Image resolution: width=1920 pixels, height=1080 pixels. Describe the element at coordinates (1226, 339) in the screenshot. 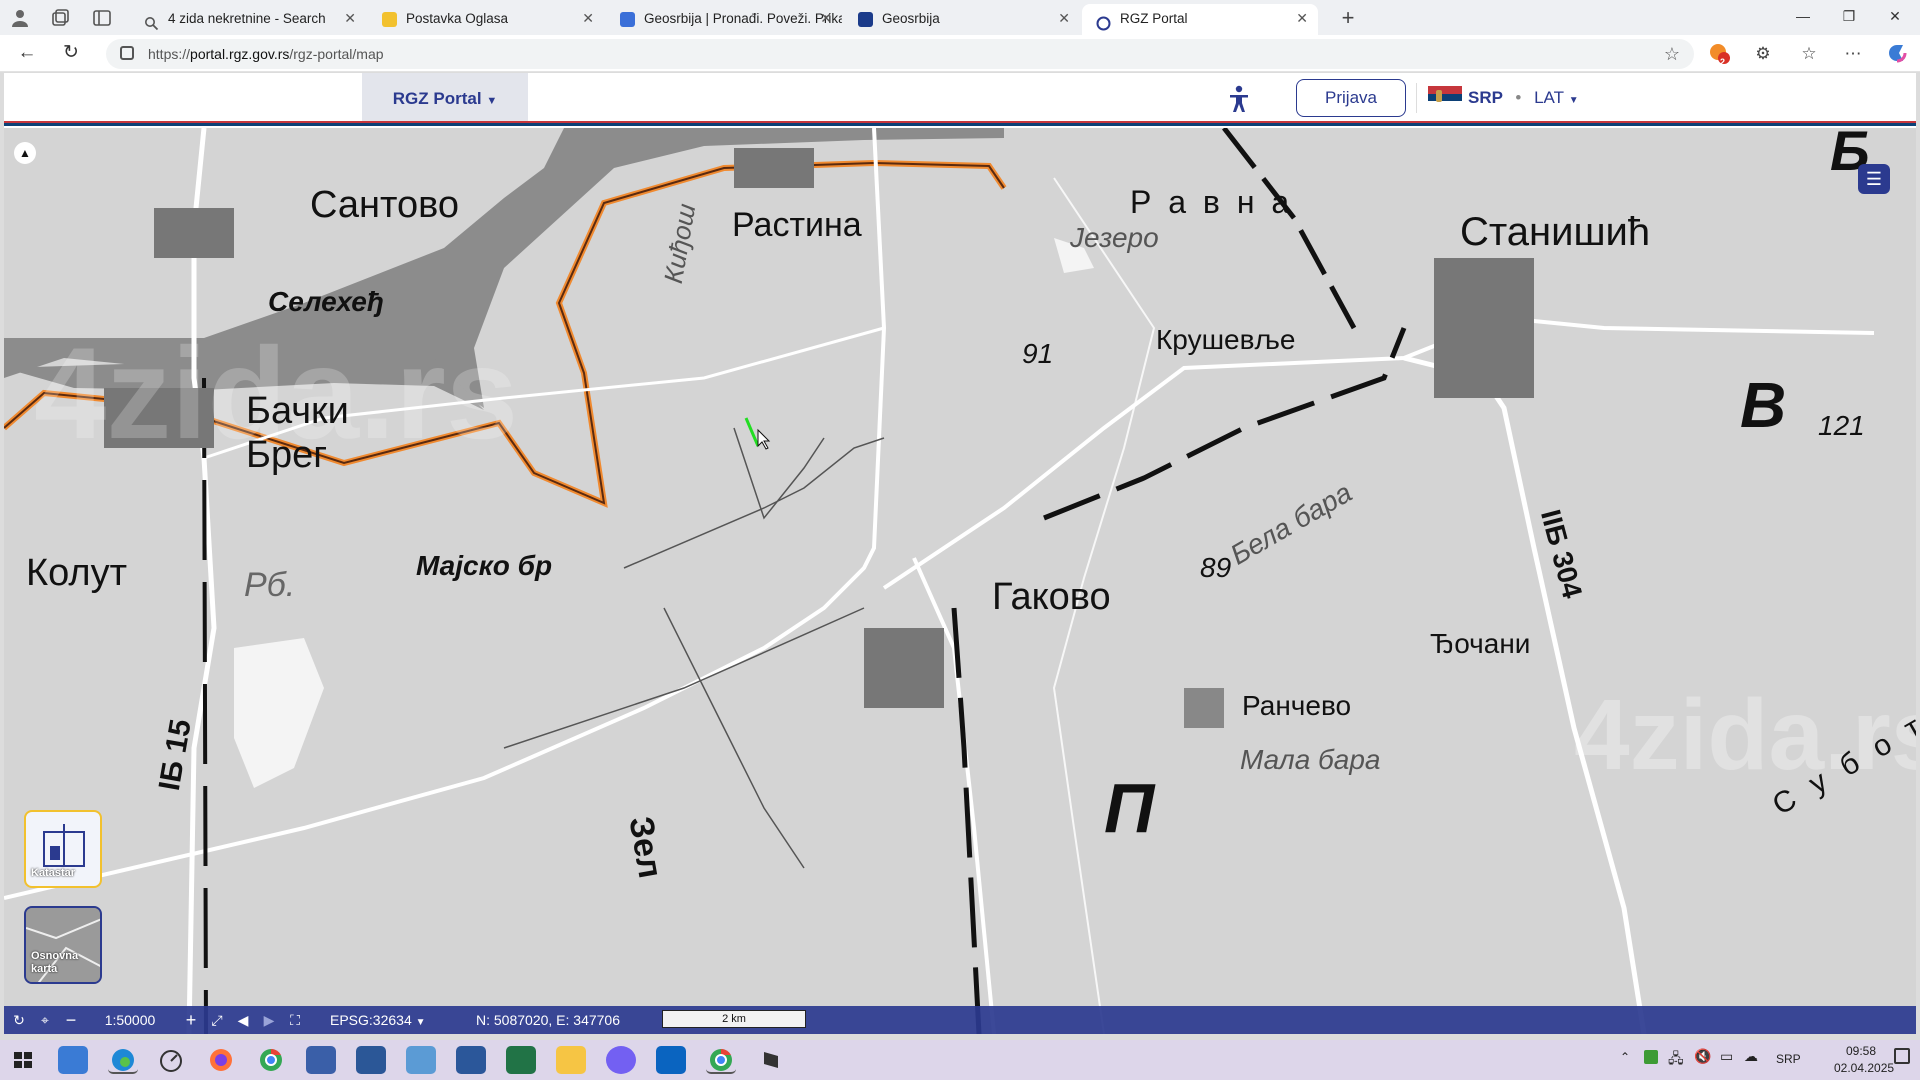

I see `map-label-krusevlje: Крушевље` at that location.